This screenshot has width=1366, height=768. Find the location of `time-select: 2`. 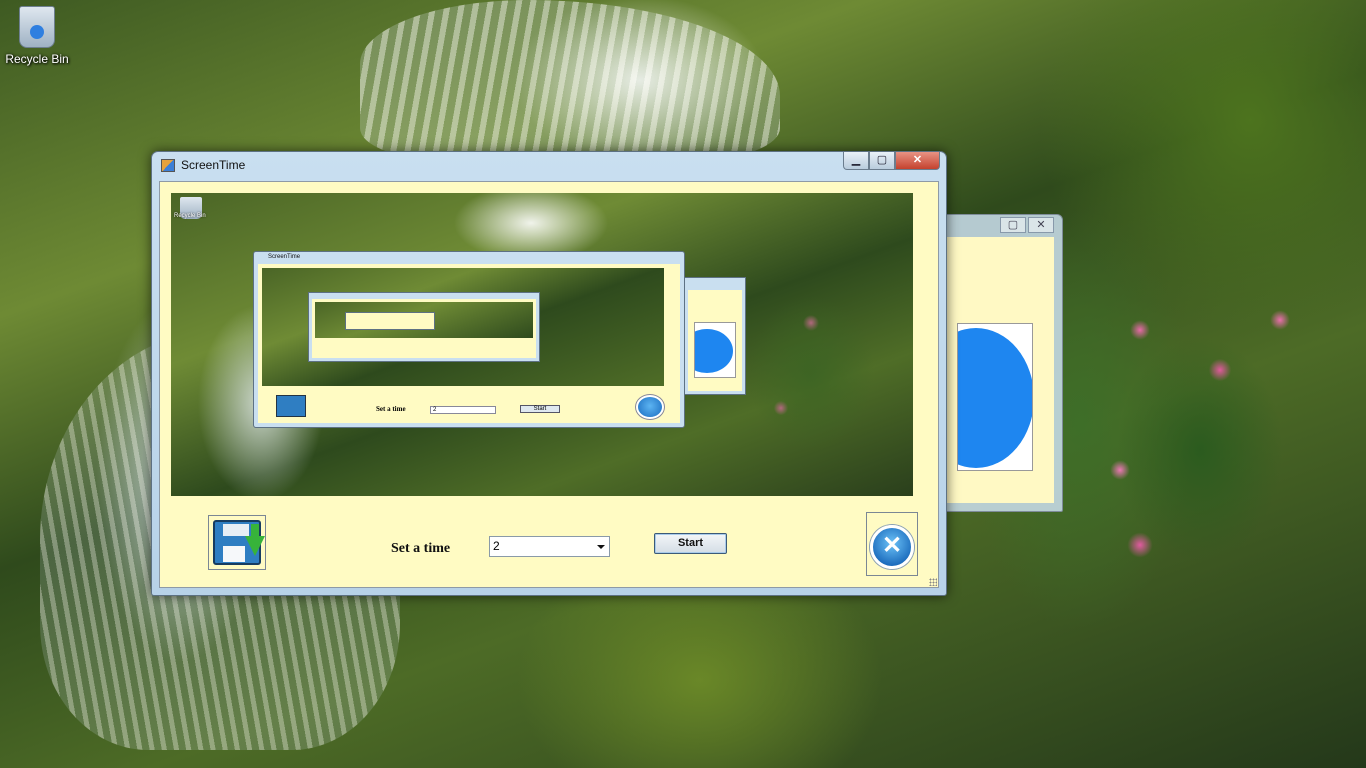

time-select: 2 is located at coordinates (549, 546).